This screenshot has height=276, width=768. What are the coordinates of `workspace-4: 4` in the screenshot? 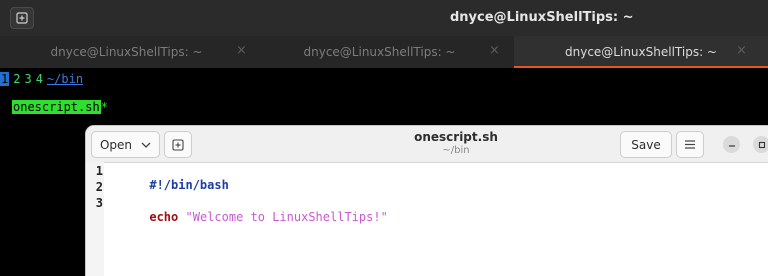 It's located at (39, 79).